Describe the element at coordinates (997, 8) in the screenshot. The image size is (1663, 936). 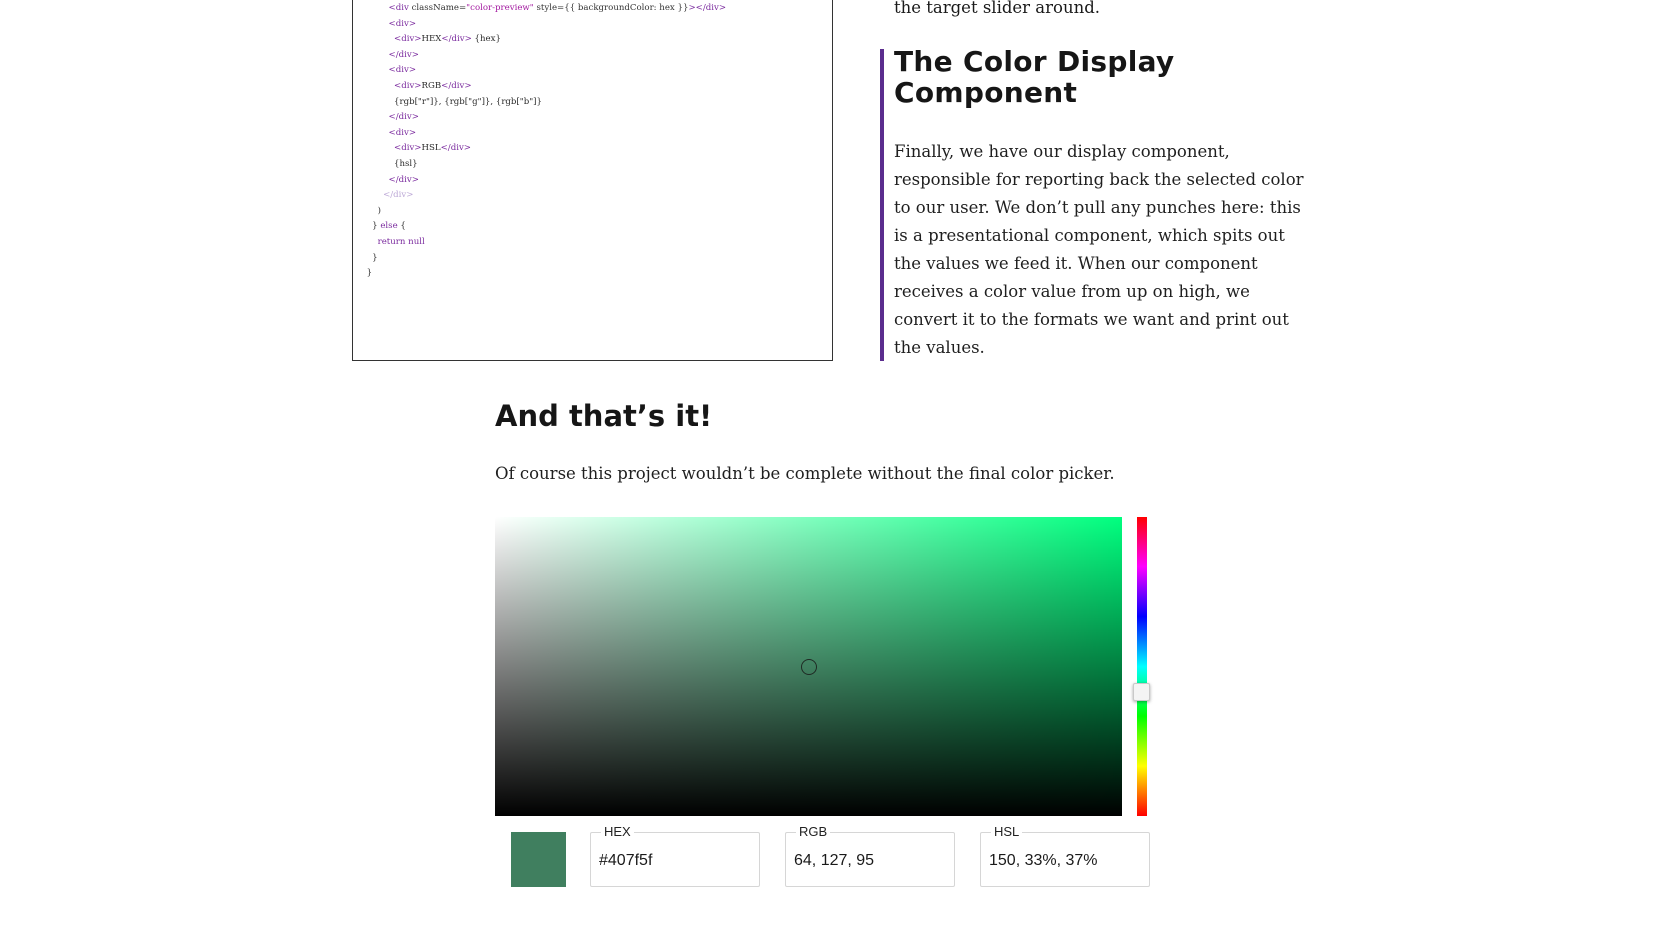
I see `previous-paragraph-tail: the target slider around.` at that location.